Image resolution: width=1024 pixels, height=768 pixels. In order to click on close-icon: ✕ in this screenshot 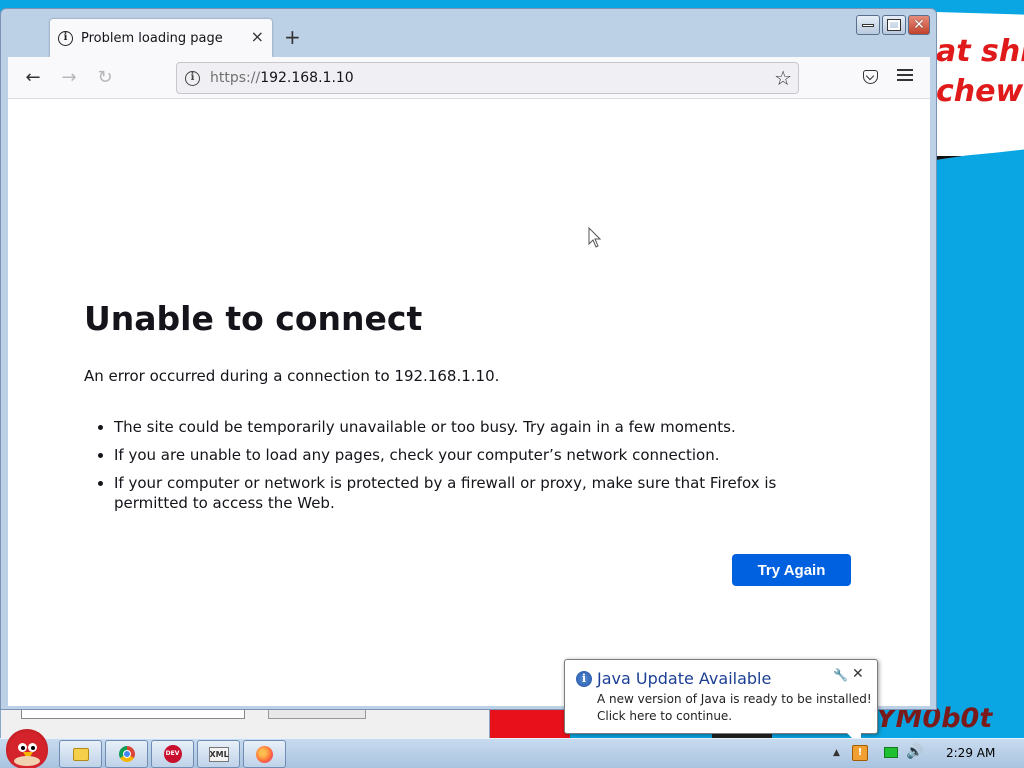, I will do `click(919, 25)`.